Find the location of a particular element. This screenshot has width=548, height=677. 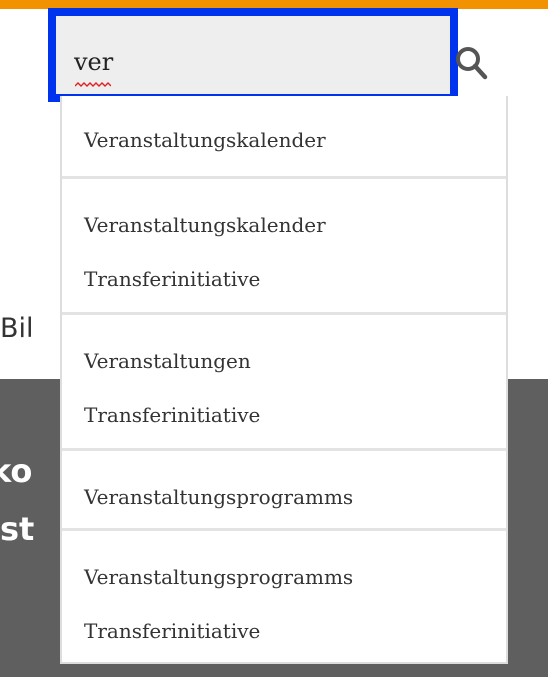

search-field-focused is located at coordinates (253, 55).